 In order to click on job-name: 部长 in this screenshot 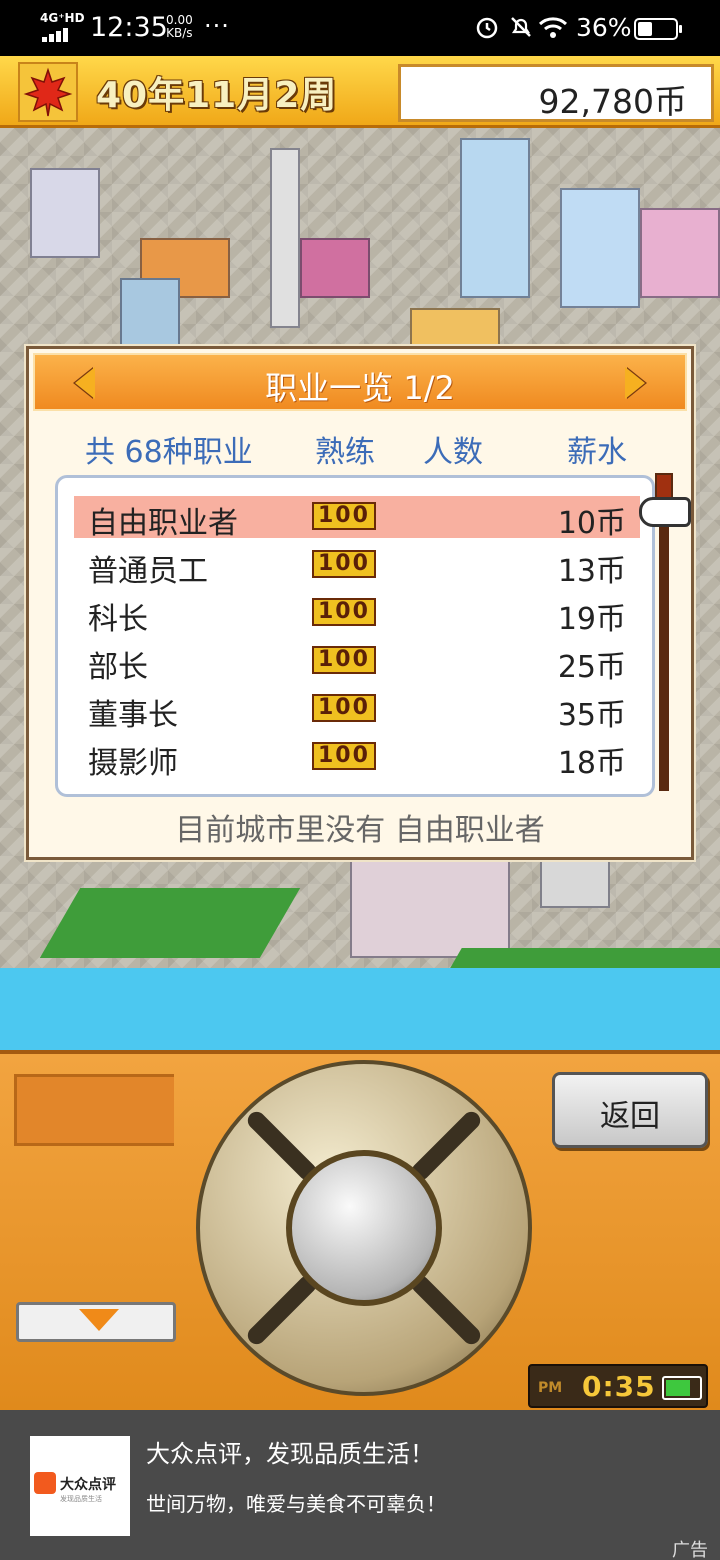, I will do `click(118, 667)`.